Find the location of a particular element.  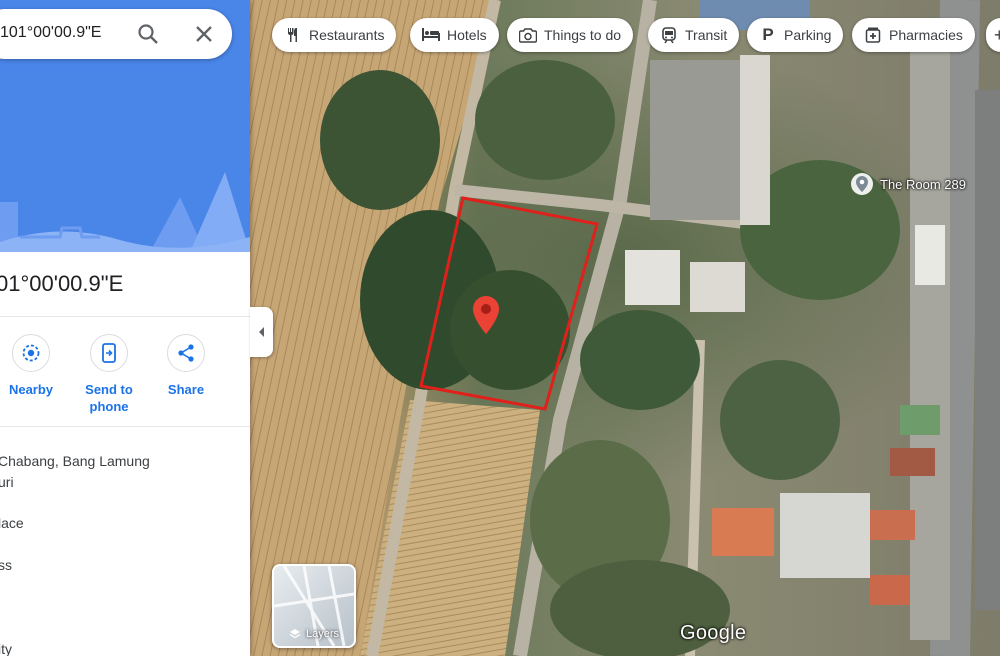

parking-icon: P is located at coordinates (768, 34).